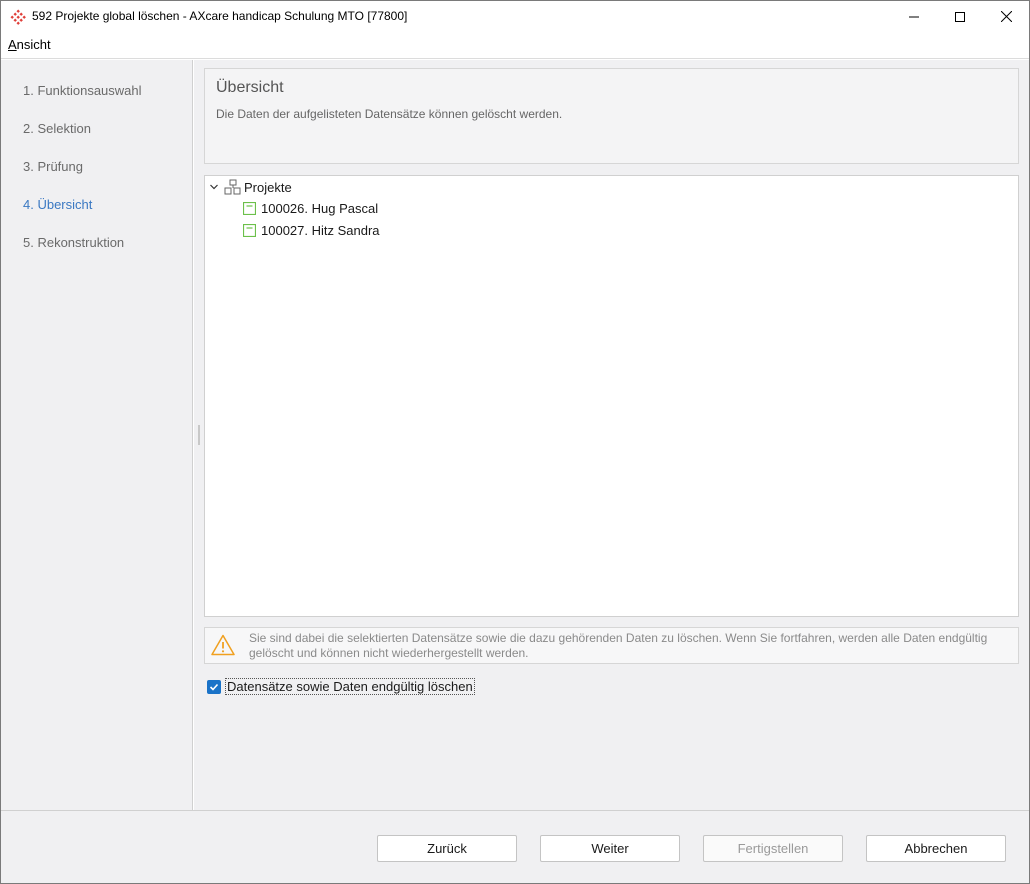 The width and height of the screenshot is (1030, 884). What do you see at coordinates (12, 44) in the screenshot?
I see `menu-ansicht-mnemonic: A` at bounding box center [12, 44].